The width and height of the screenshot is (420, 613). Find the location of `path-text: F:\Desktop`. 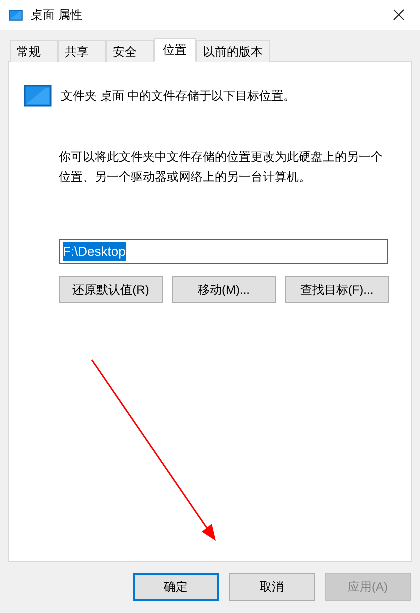

path-text: F:\Desktop is located at coordinates (94, 252).